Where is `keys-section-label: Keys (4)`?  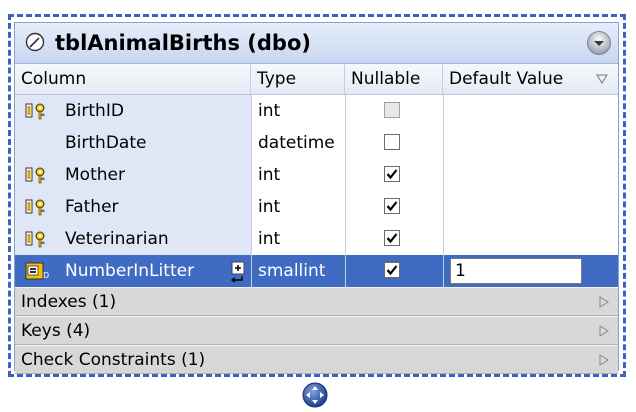 keys-section-label: Keys (4) is located at coordinates (56, 331).